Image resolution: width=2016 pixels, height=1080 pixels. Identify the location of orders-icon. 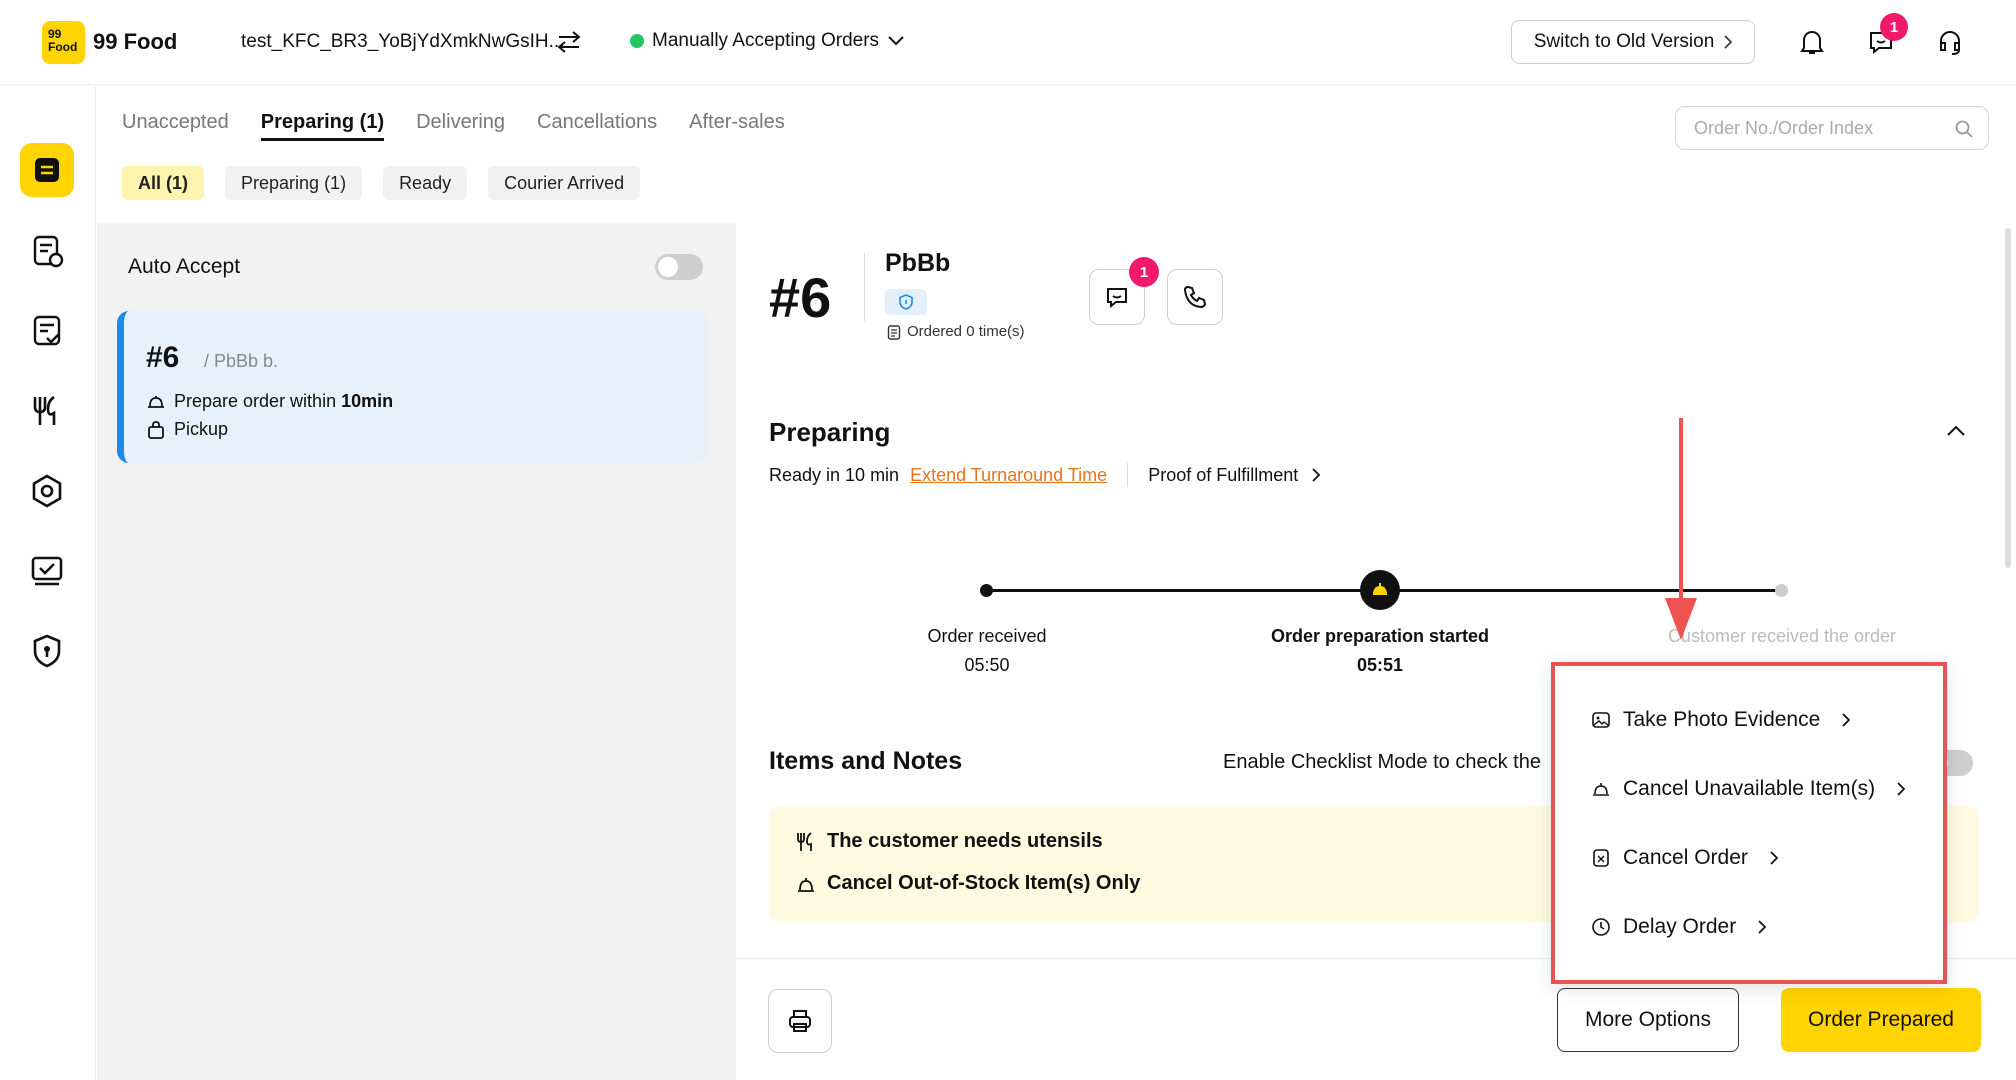
(47, 170).